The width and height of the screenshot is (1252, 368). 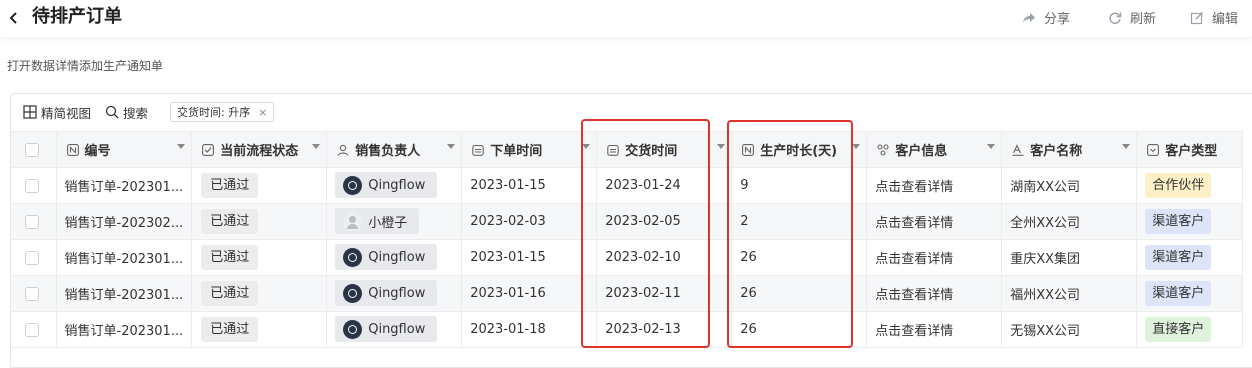 I want to click on close-icon: ×, so click(x=262, y=112).